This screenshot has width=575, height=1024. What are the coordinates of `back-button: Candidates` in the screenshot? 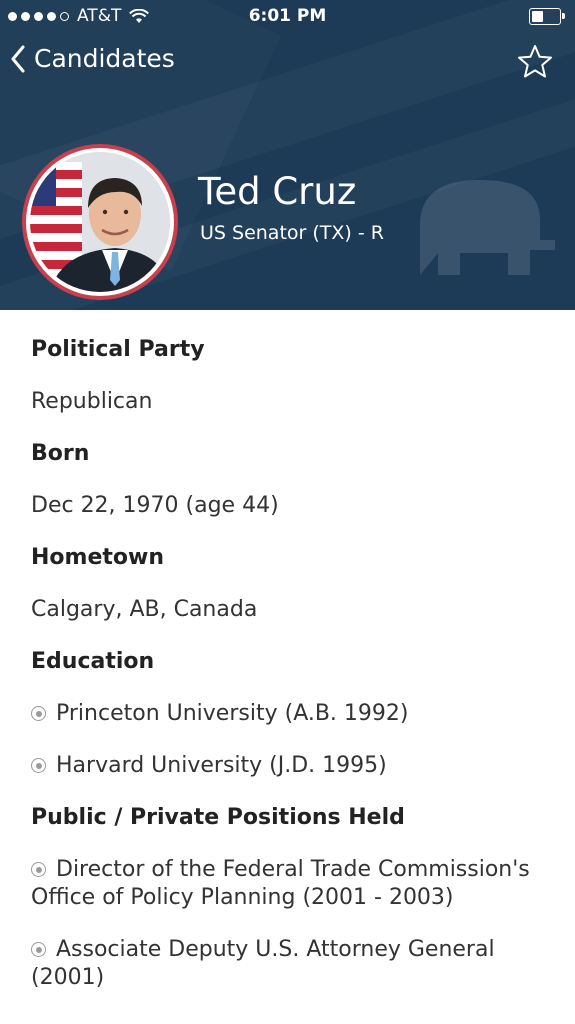 It's located at (92, 58).